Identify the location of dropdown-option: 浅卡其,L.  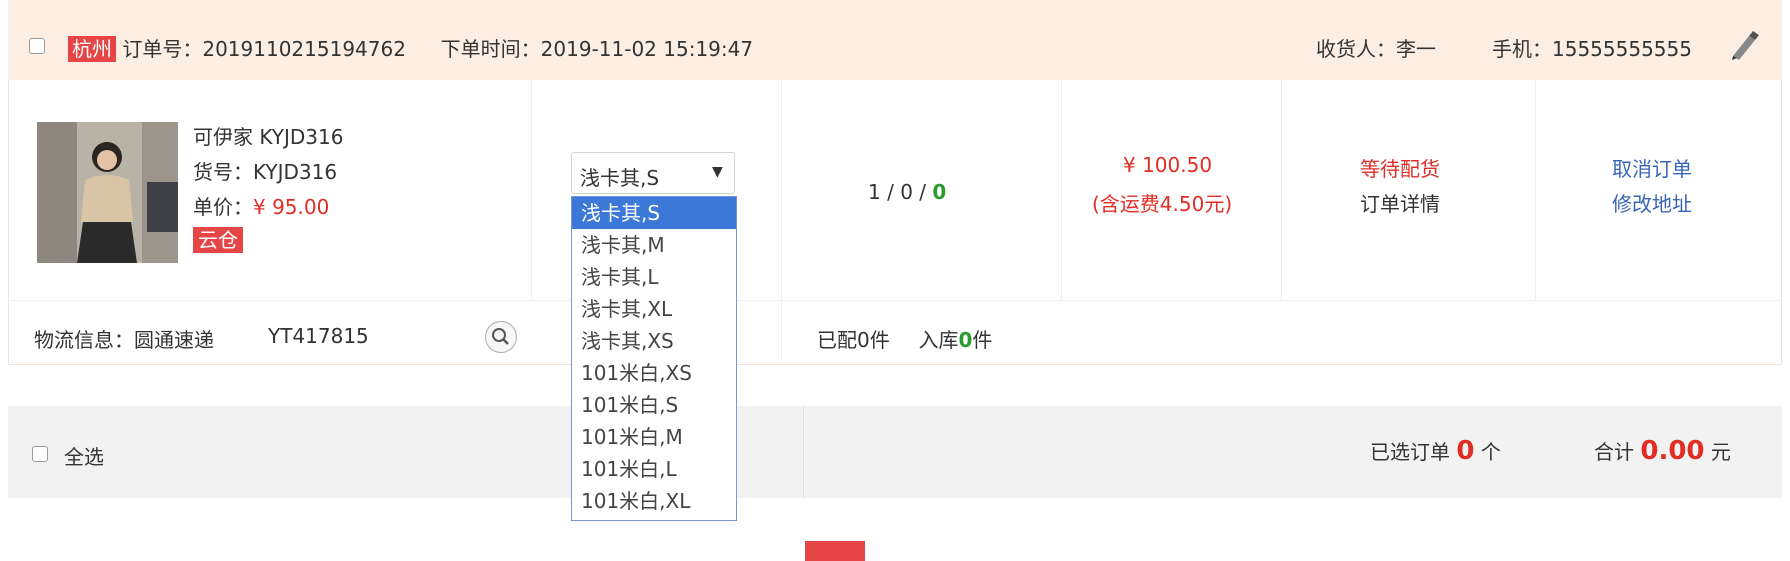
(654, 277).